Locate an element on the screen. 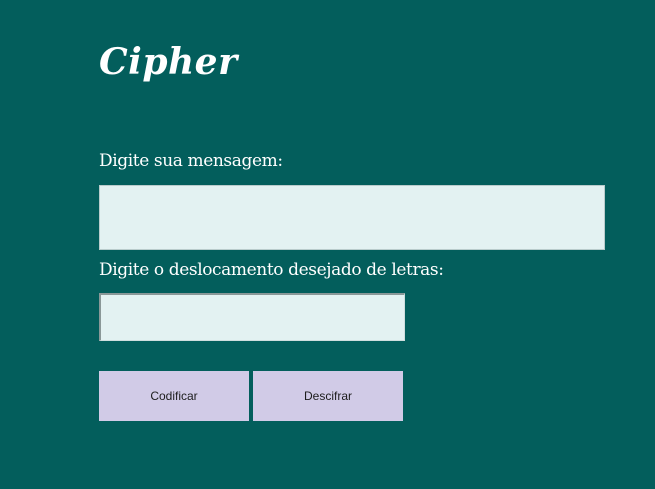  page-title: Cipher is located at coordinates (168, 62).